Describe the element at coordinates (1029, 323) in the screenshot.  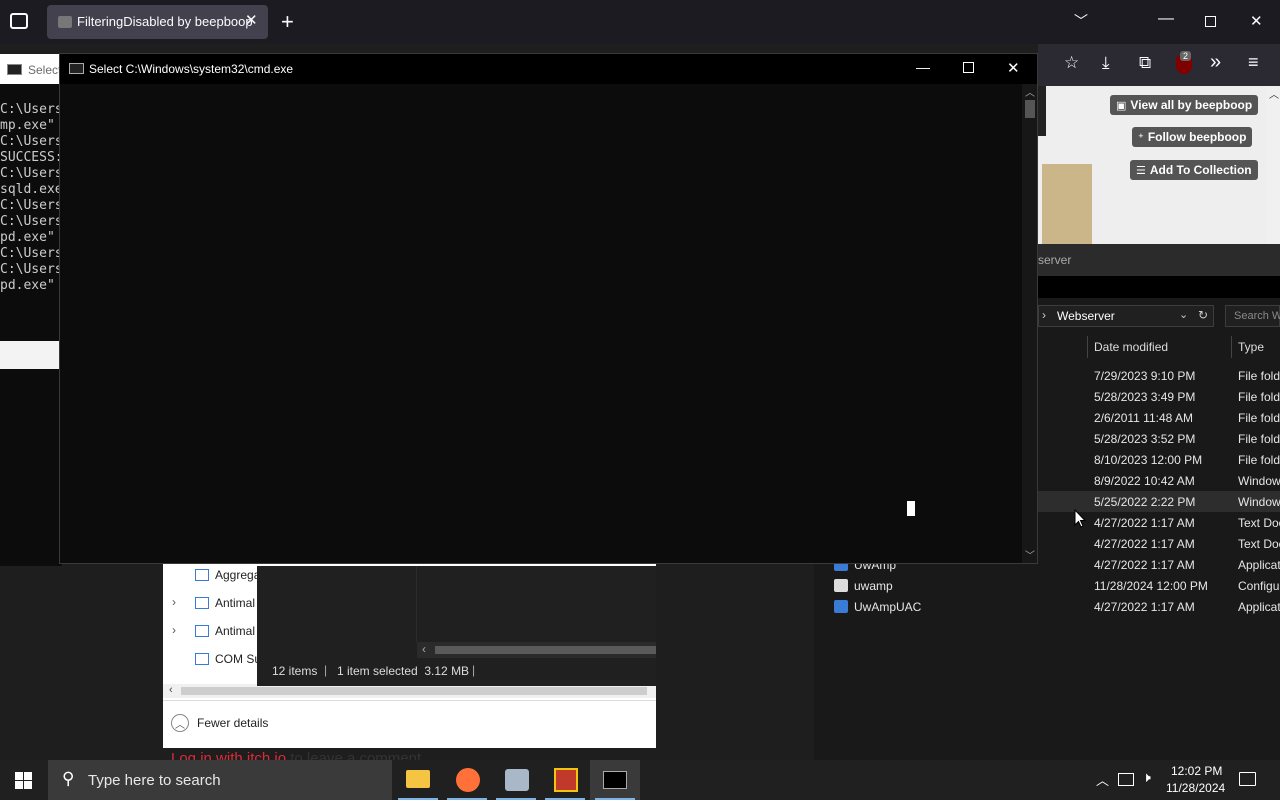
I see `cmd-scrollbar: ︿ ﹀` at that location.